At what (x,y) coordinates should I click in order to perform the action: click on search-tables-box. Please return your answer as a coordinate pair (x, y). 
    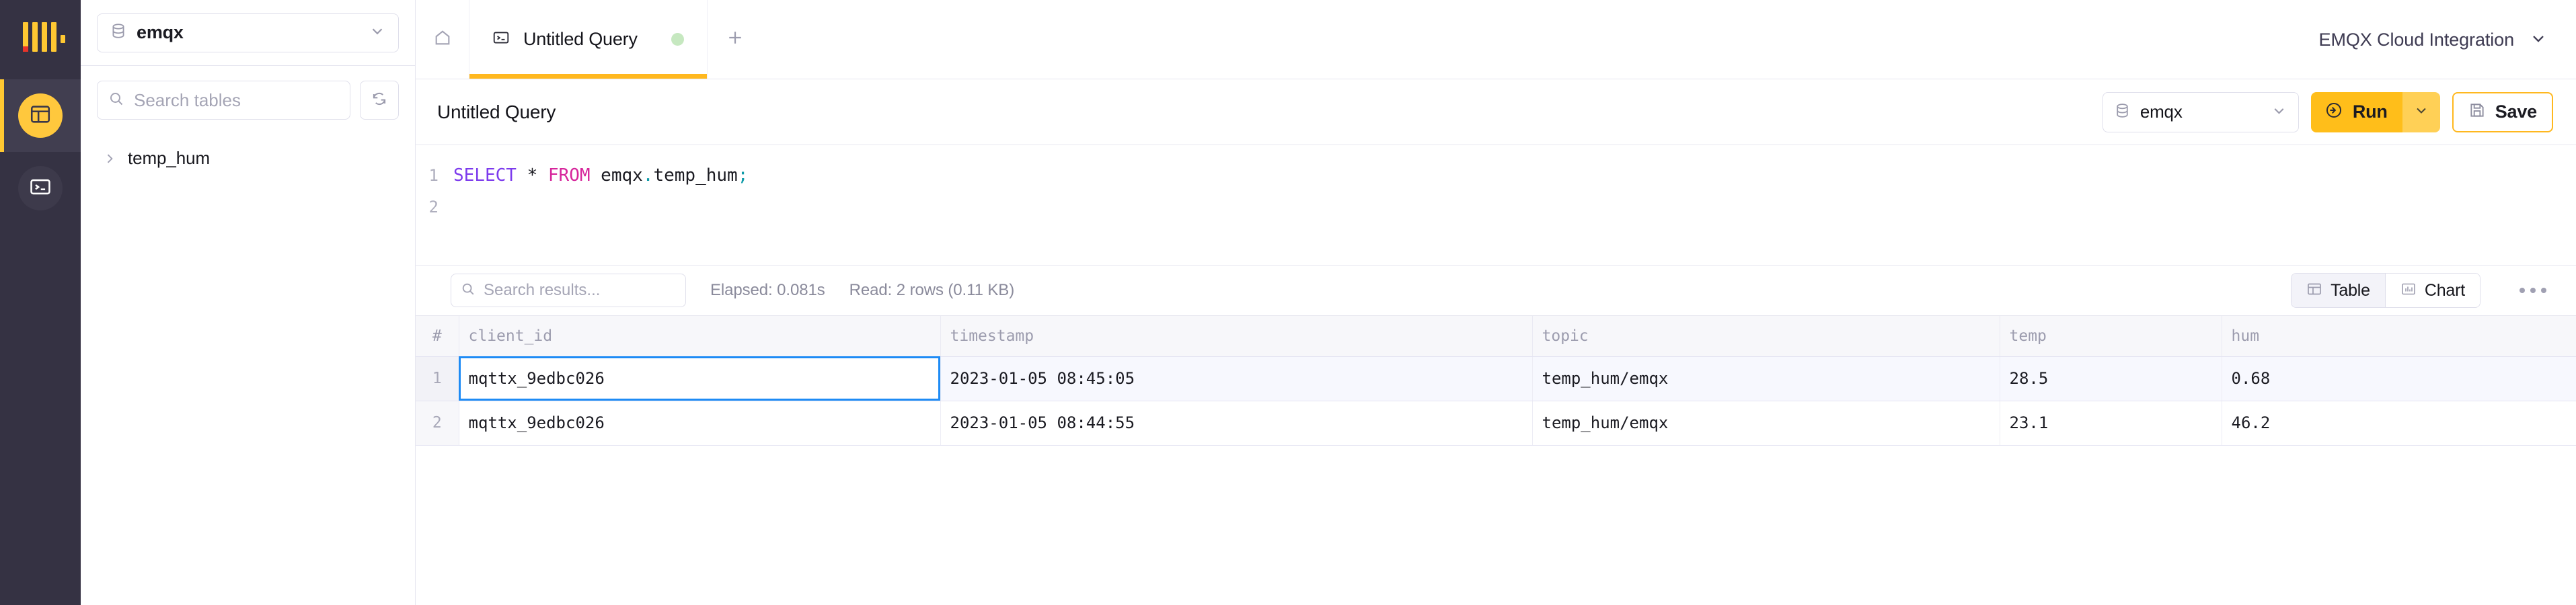
    Looking at the image, I should click on (223, 100).